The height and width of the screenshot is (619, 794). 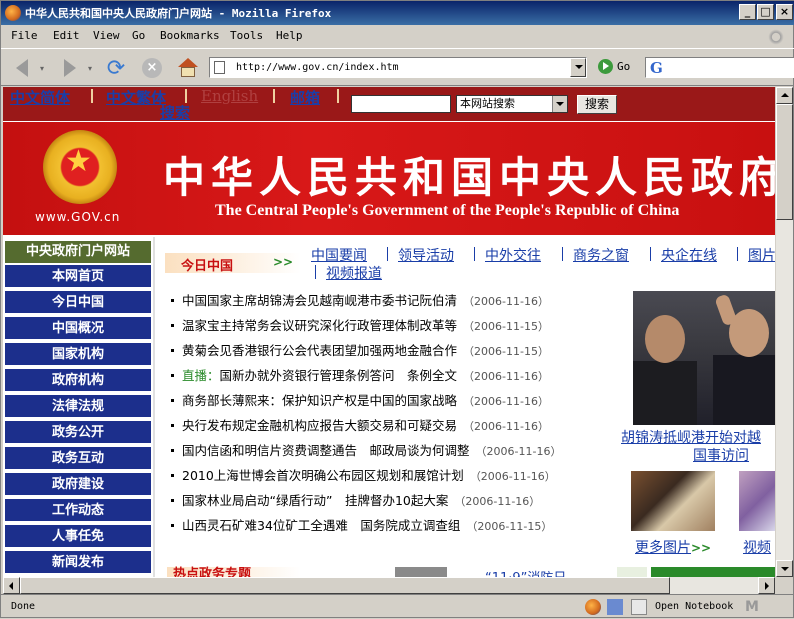 I want to click on notebook-icon, so click(x=639, y=607).